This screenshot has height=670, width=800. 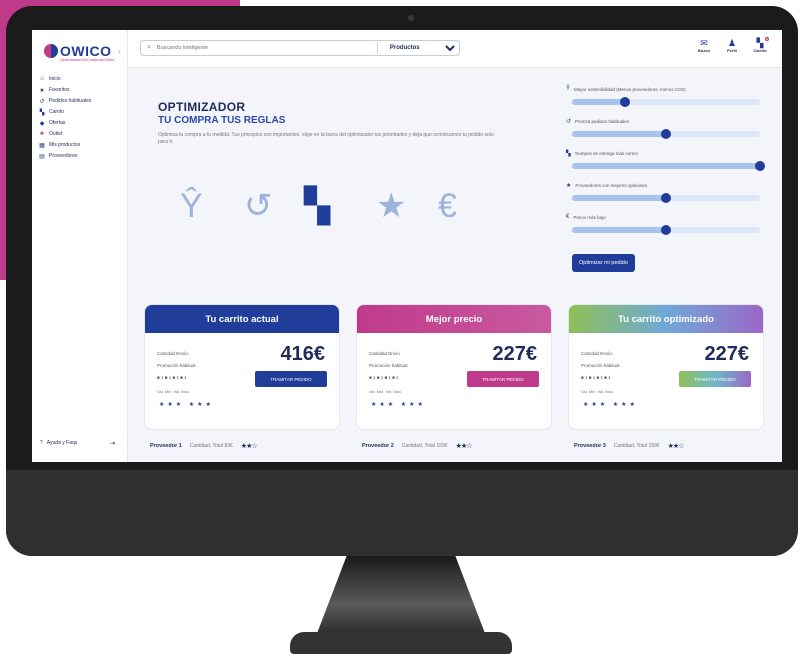 What do you see at coordinates (82, 123) in the screenshot?
I see `sidebar-item-ofertas: ◆ Ofertas` at bounding box center [82, 123].